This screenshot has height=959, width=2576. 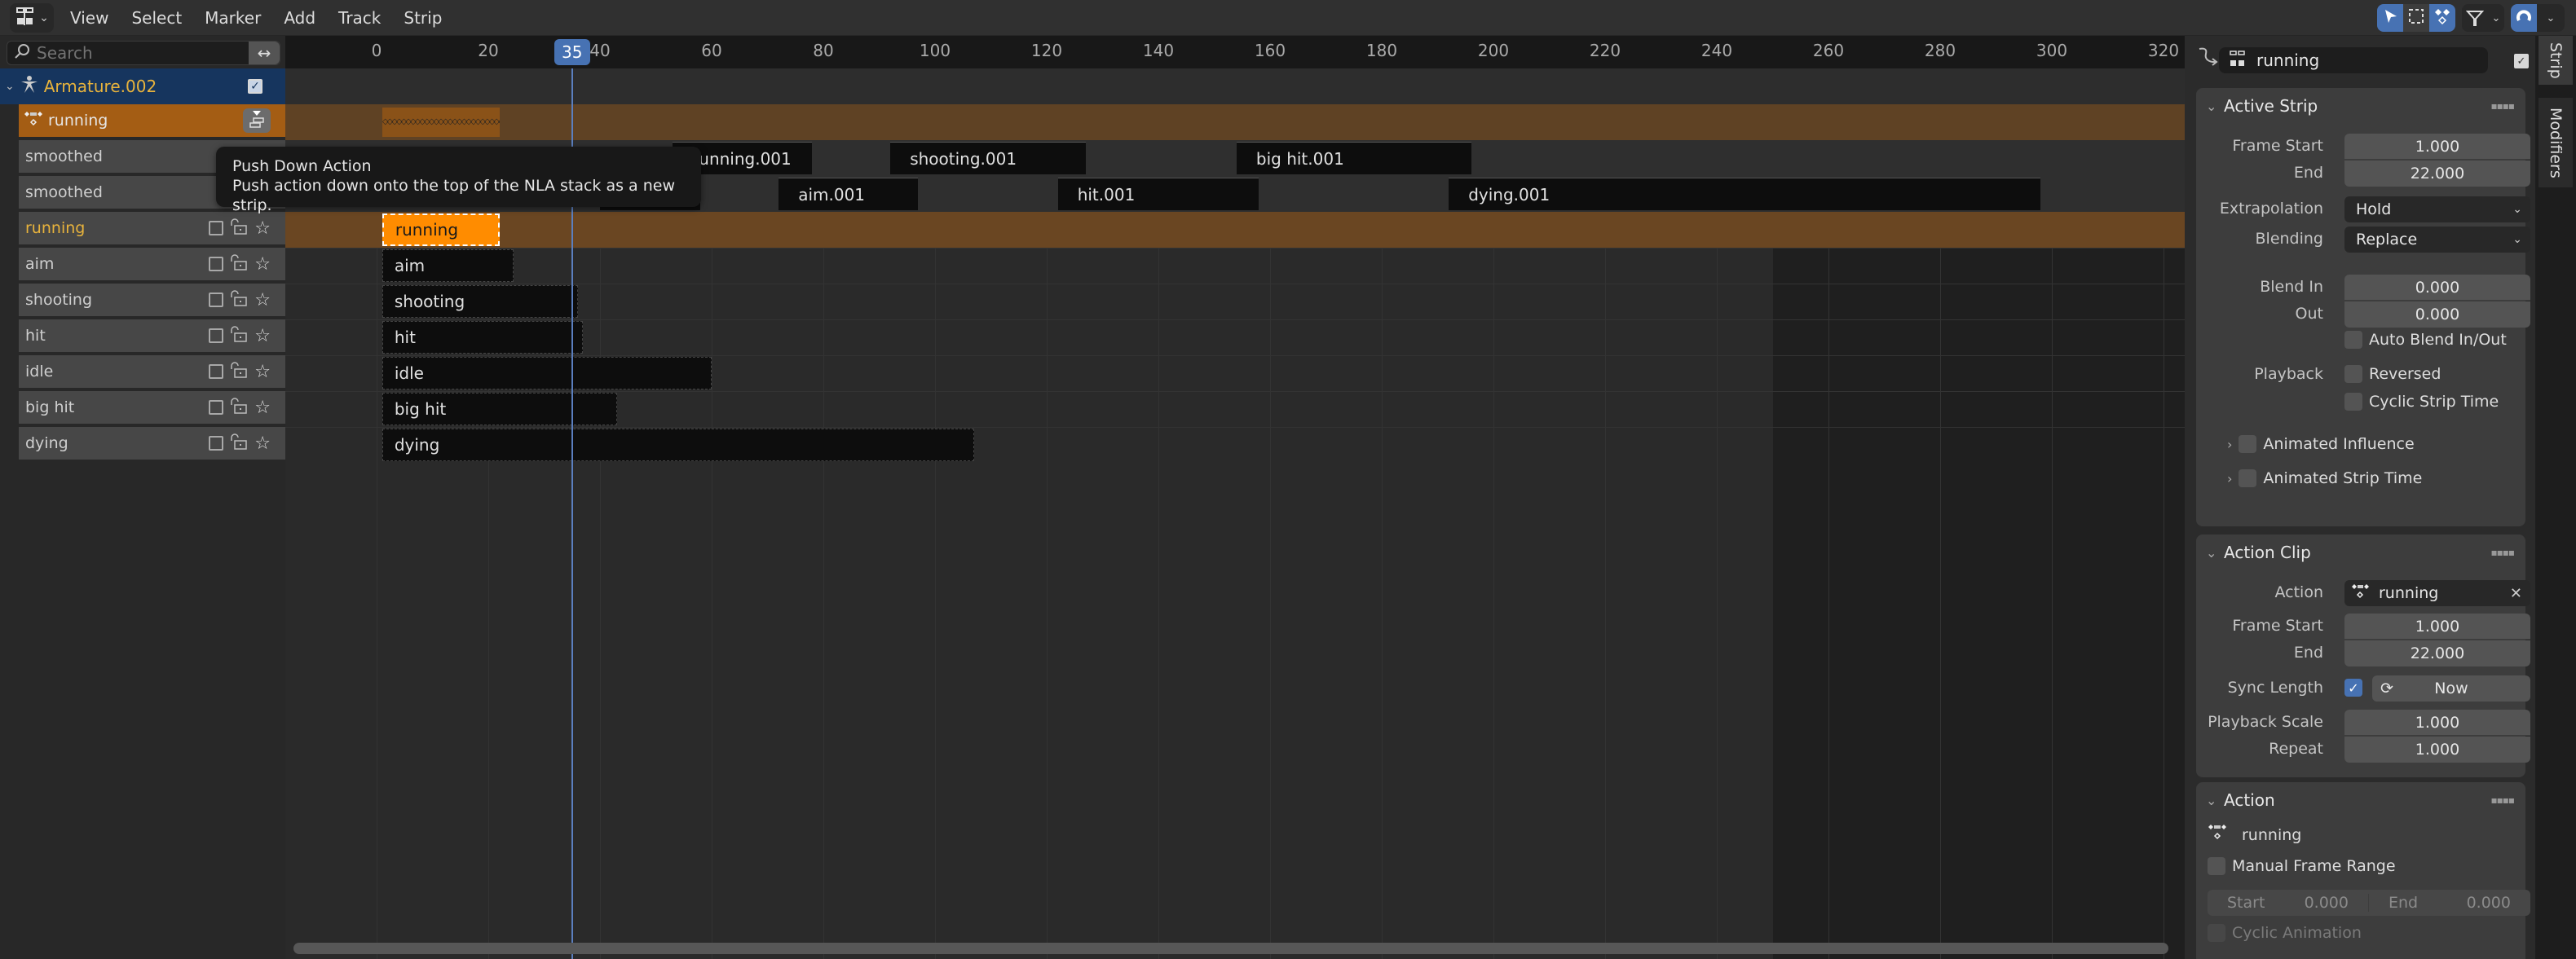 What do you see at coordinates (2437, 593) in the screenshot?
I see `action-selector: running ✕` at bounding box center [2437, 593].